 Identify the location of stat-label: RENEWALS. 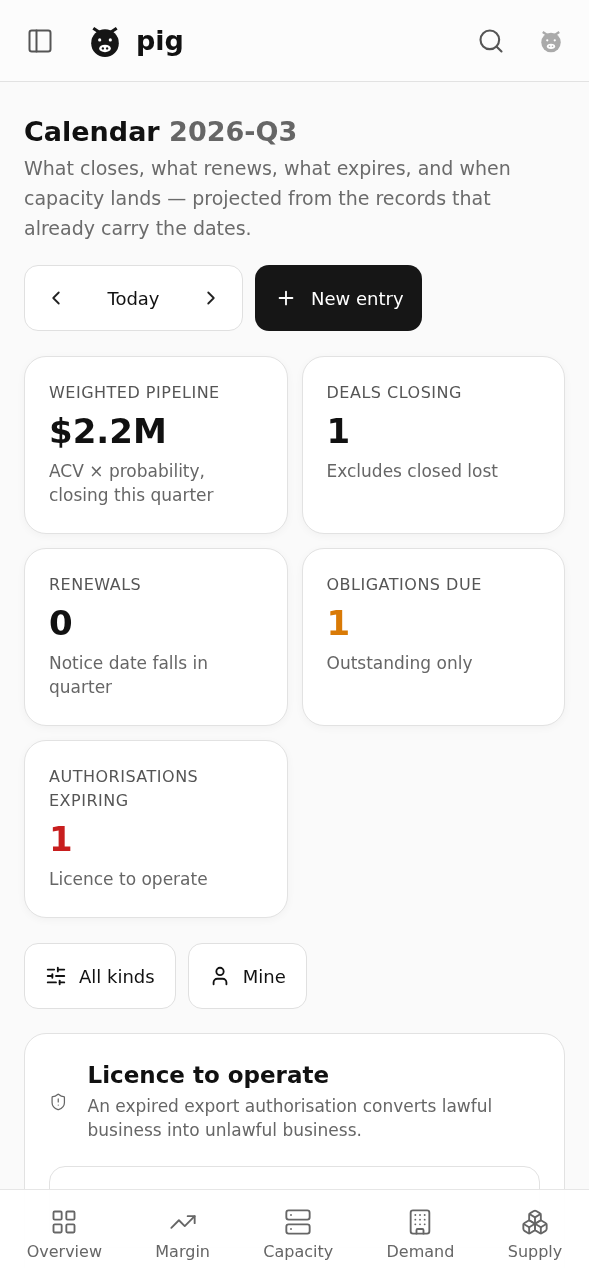
(96, 585).